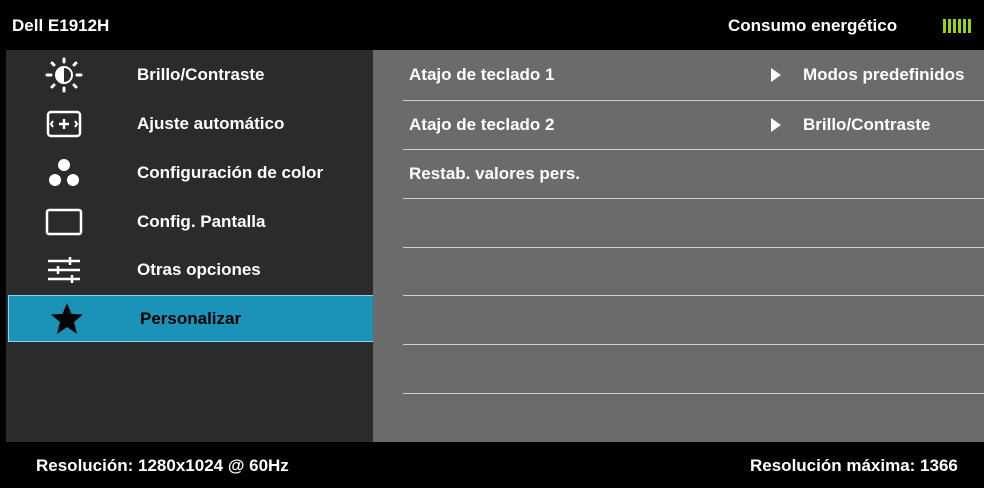 This screenshot has height=488, width=995. I want to click on energy-consumption-label: Consumo energético, so click(813, 25).